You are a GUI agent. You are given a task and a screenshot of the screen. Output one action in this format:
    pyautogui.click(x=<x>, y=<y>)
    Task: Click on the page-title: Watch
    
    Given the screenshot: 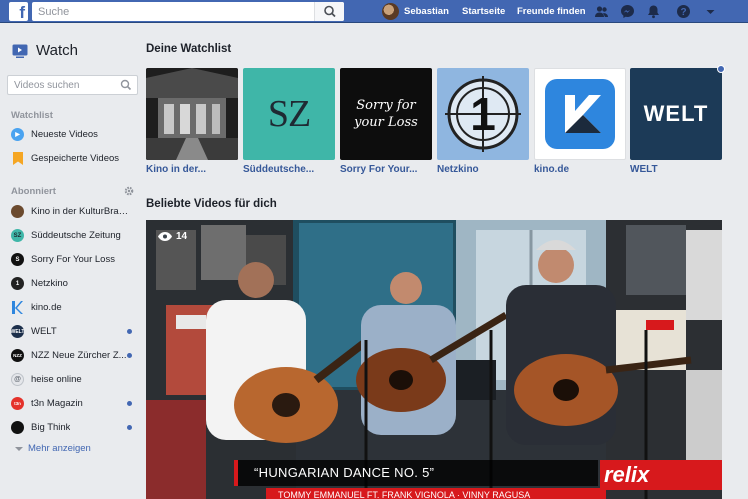 What is the action you would take?
    pyautogui.click(x=57, y=50)
    